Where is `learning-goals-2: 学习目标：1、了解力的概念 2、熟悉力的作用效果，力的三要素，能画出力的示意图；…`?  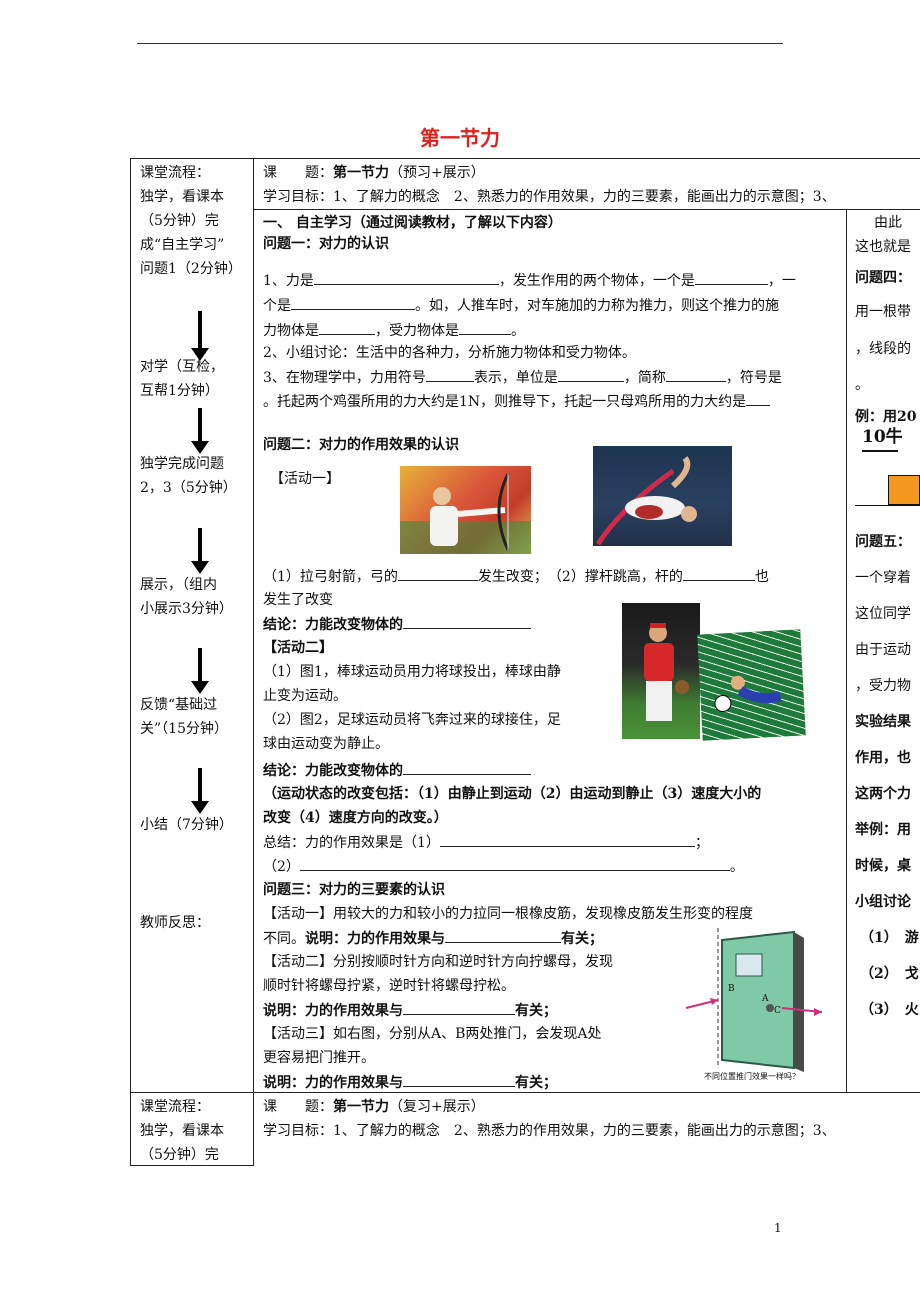 learning-goals-2: 学习目标：1、了解力的概念 2、熟悉力的作用效果，力的三要素，能画出力的示意图；… is located at coordinates (549, 1131).